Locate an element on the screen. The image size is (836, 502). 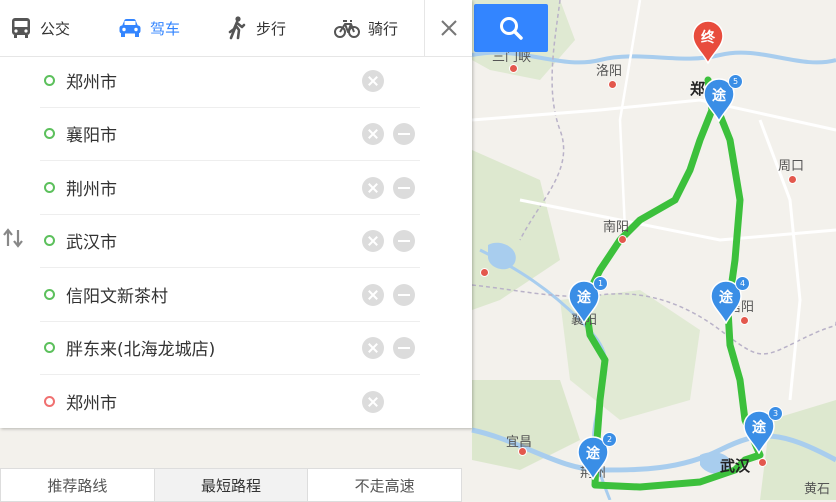
mode-tab-bus: 公交 is located at coordinates (40, 28).